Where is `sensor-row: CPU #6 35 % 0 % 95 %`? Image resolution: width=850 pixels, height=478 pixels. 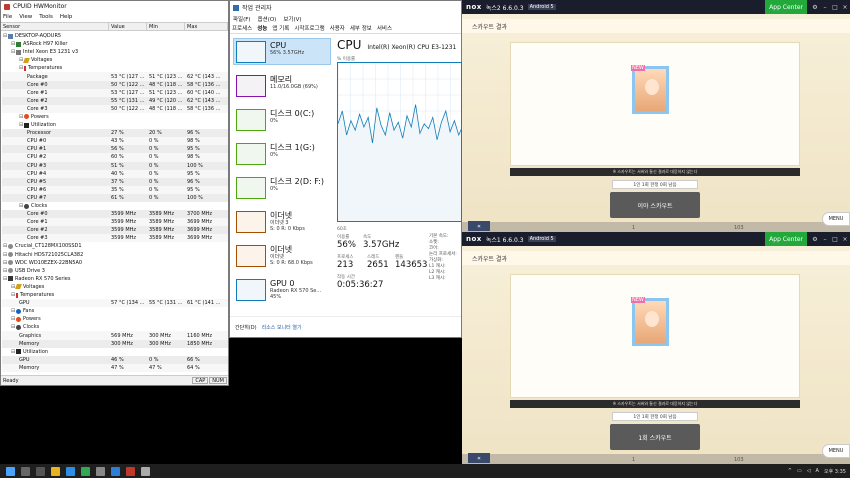
sensor-row: CPU #6 35 % 0 % 95 % is located at coordinates (115, 189).